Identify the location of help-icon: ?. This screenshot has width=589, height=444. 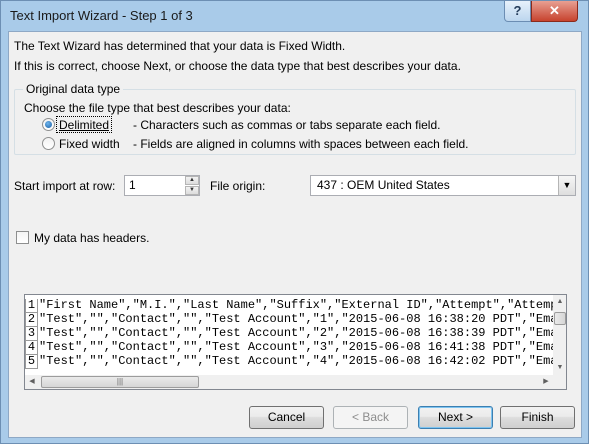
(517, 10).